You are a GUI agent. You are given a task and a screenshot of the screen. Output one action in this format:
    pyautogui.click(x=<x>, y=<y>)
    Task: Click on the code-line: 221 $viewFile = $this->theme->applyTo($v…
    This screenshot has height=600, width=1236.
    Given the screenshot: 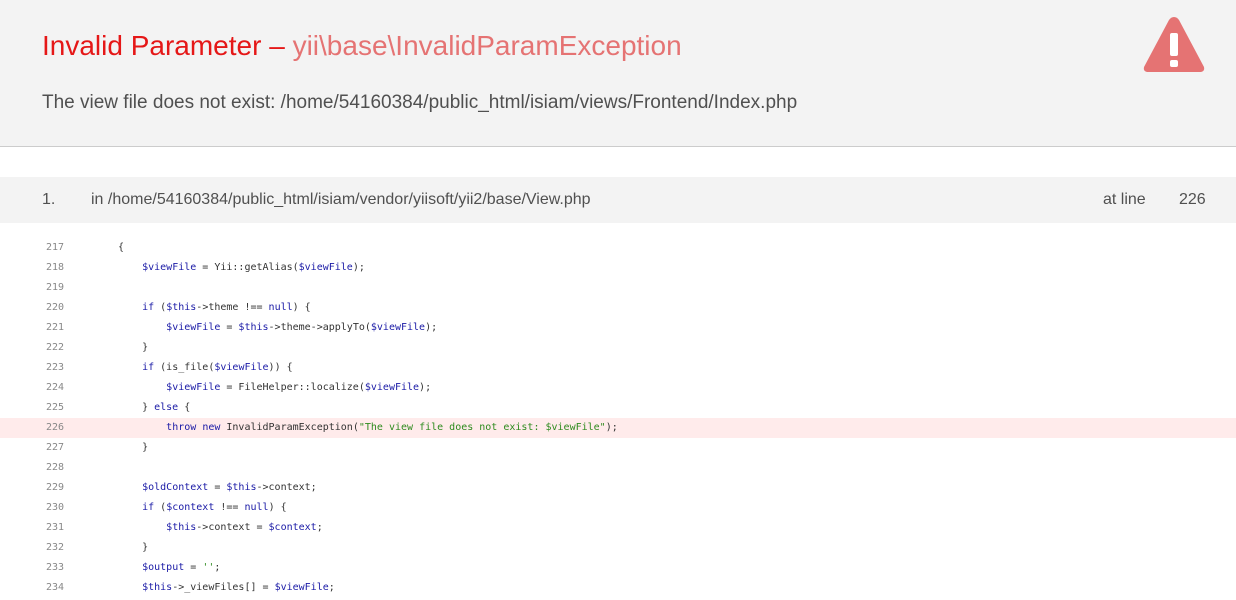 What is the action you would take?
    pyautogui.click(x=618, y=328)
    